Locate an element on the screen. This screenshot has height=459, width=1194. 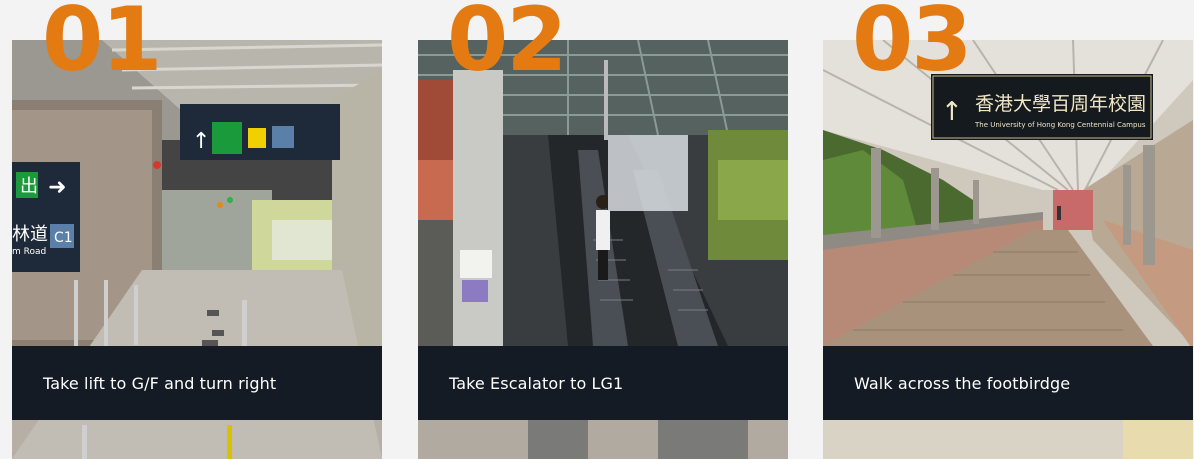
step-caption: Take Escalator to LG1 is located at coordinates (536, 383).